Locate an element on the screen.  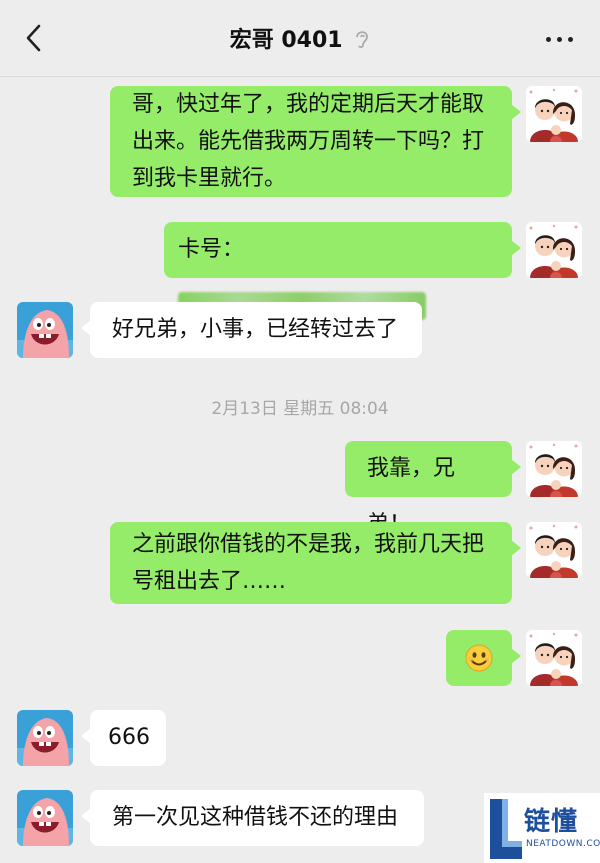
watermark-sub: NEATDOWN.COM is located at coordinates (563, 844).